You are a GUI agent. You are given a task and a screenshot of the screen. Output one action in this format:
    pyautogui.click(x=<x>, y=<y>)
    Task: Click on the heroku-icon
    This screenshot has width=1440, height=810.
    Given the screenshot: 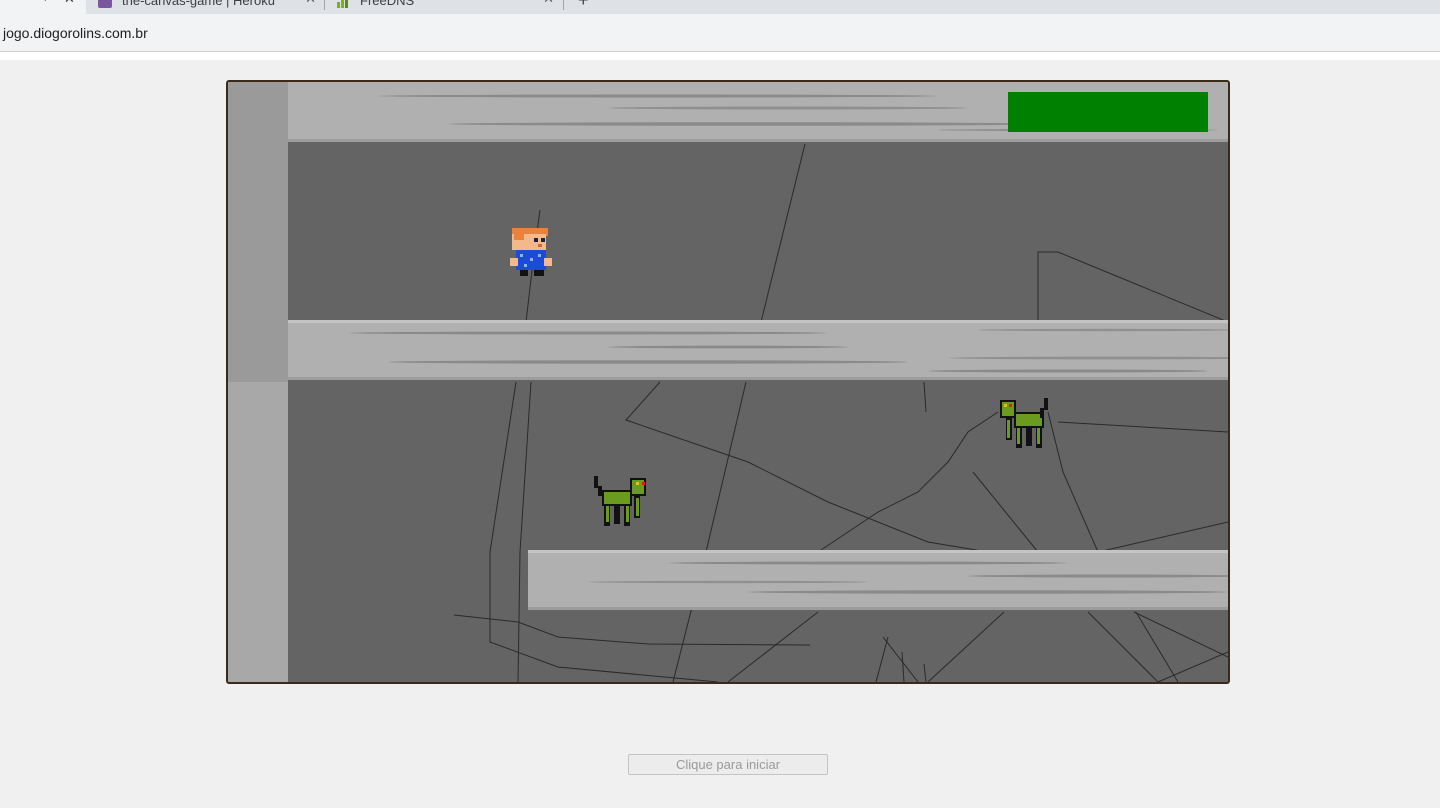 What is the action you would take?
    pyautogui.click(x=105, y=4)
    